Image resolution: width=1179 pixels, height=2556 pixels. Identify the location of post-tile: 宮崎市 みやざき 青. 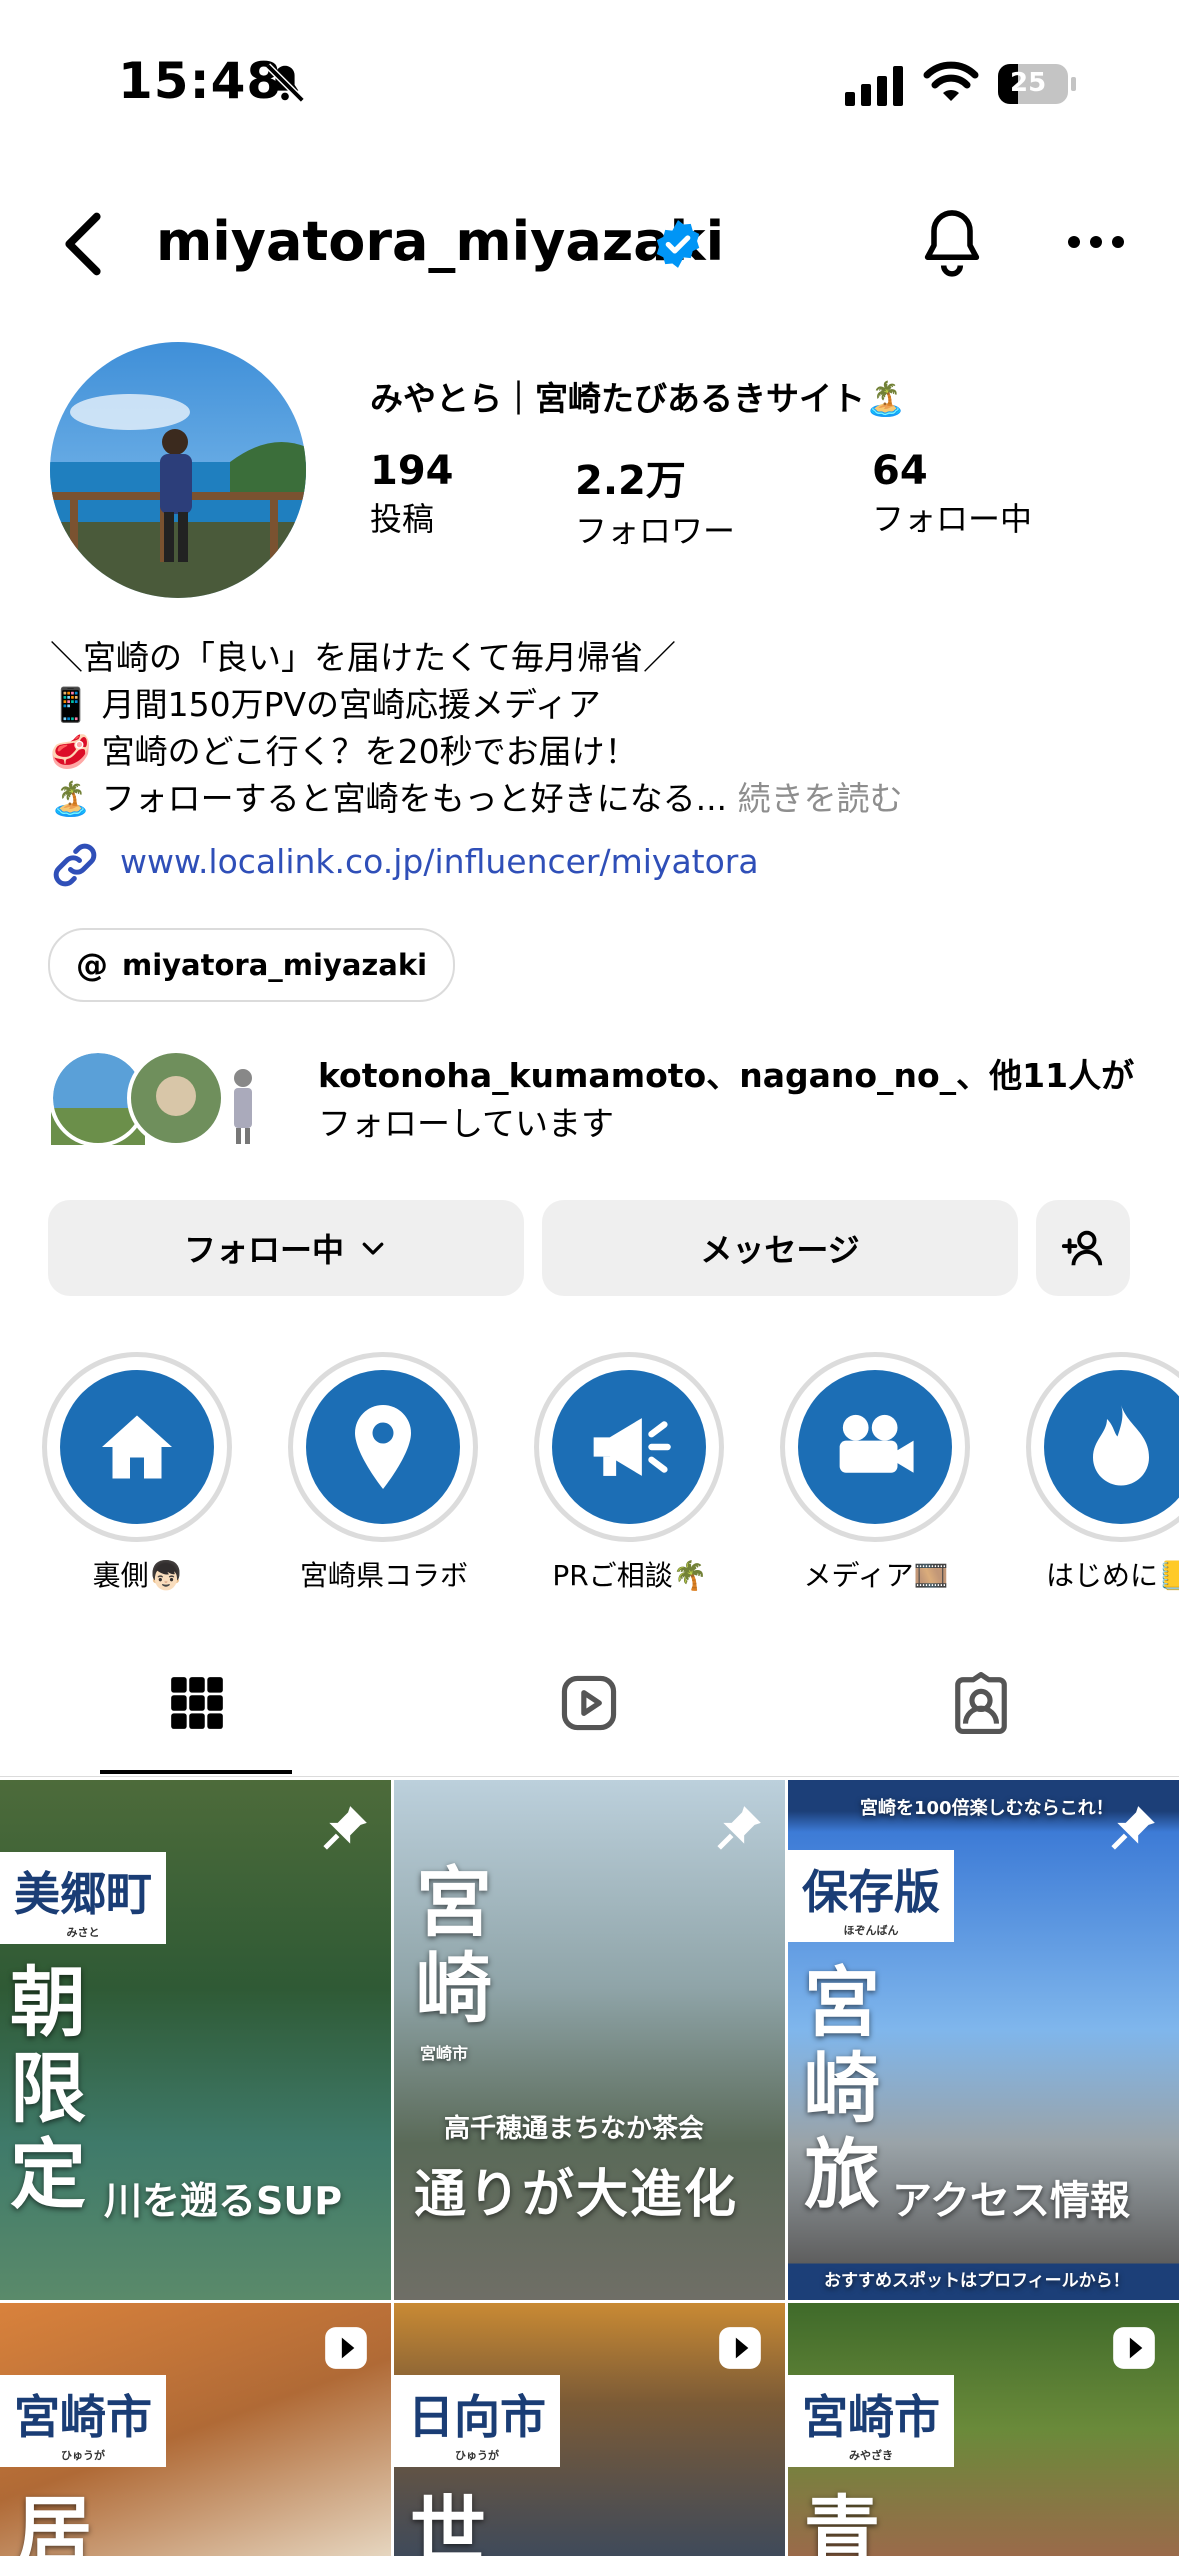
(983, 2429).